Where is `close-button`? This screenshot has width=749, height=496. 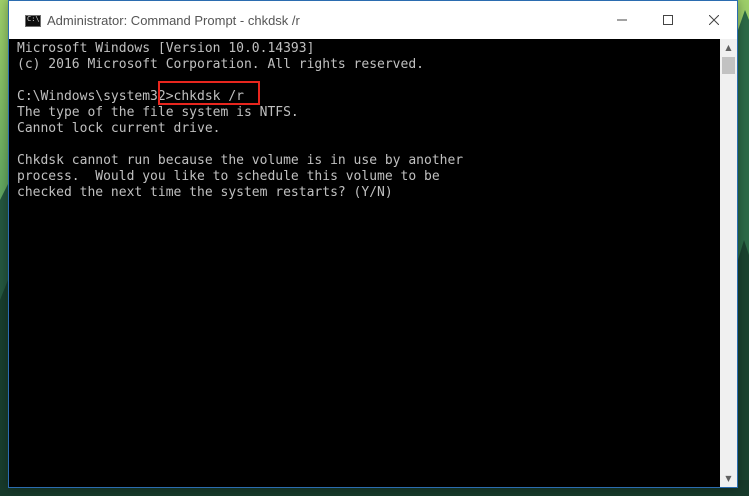 close-button is located at coordinates (714, 20).